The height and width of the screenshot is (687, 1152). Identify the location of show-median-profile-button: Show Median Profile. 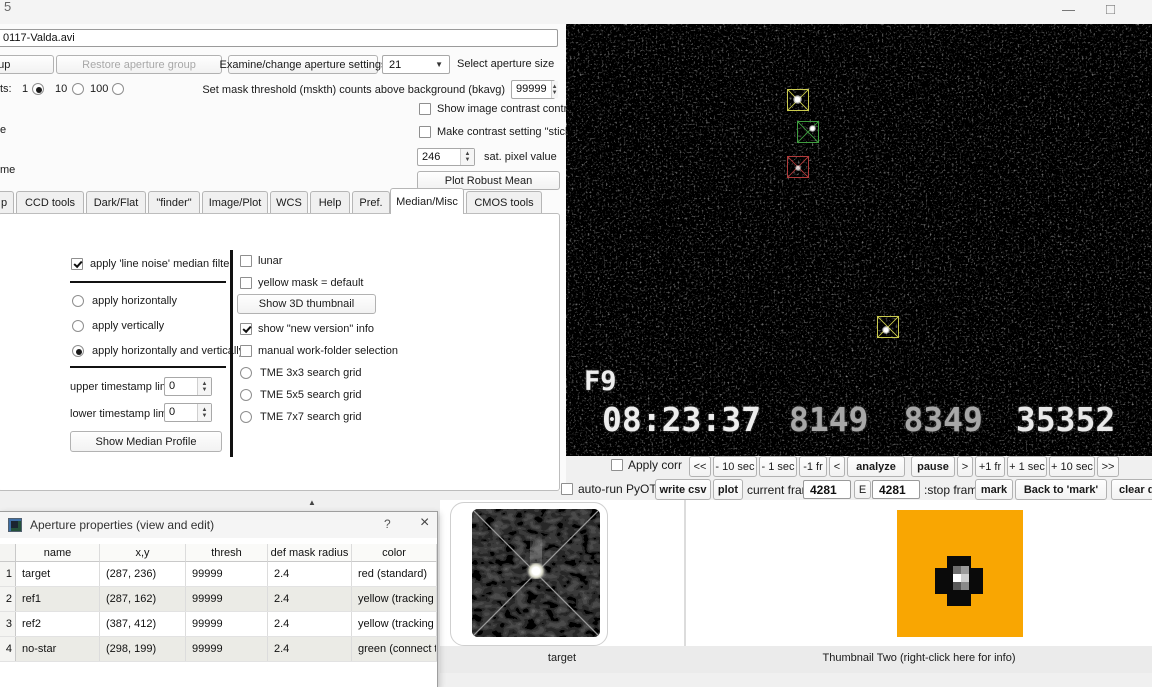
(146, 441).